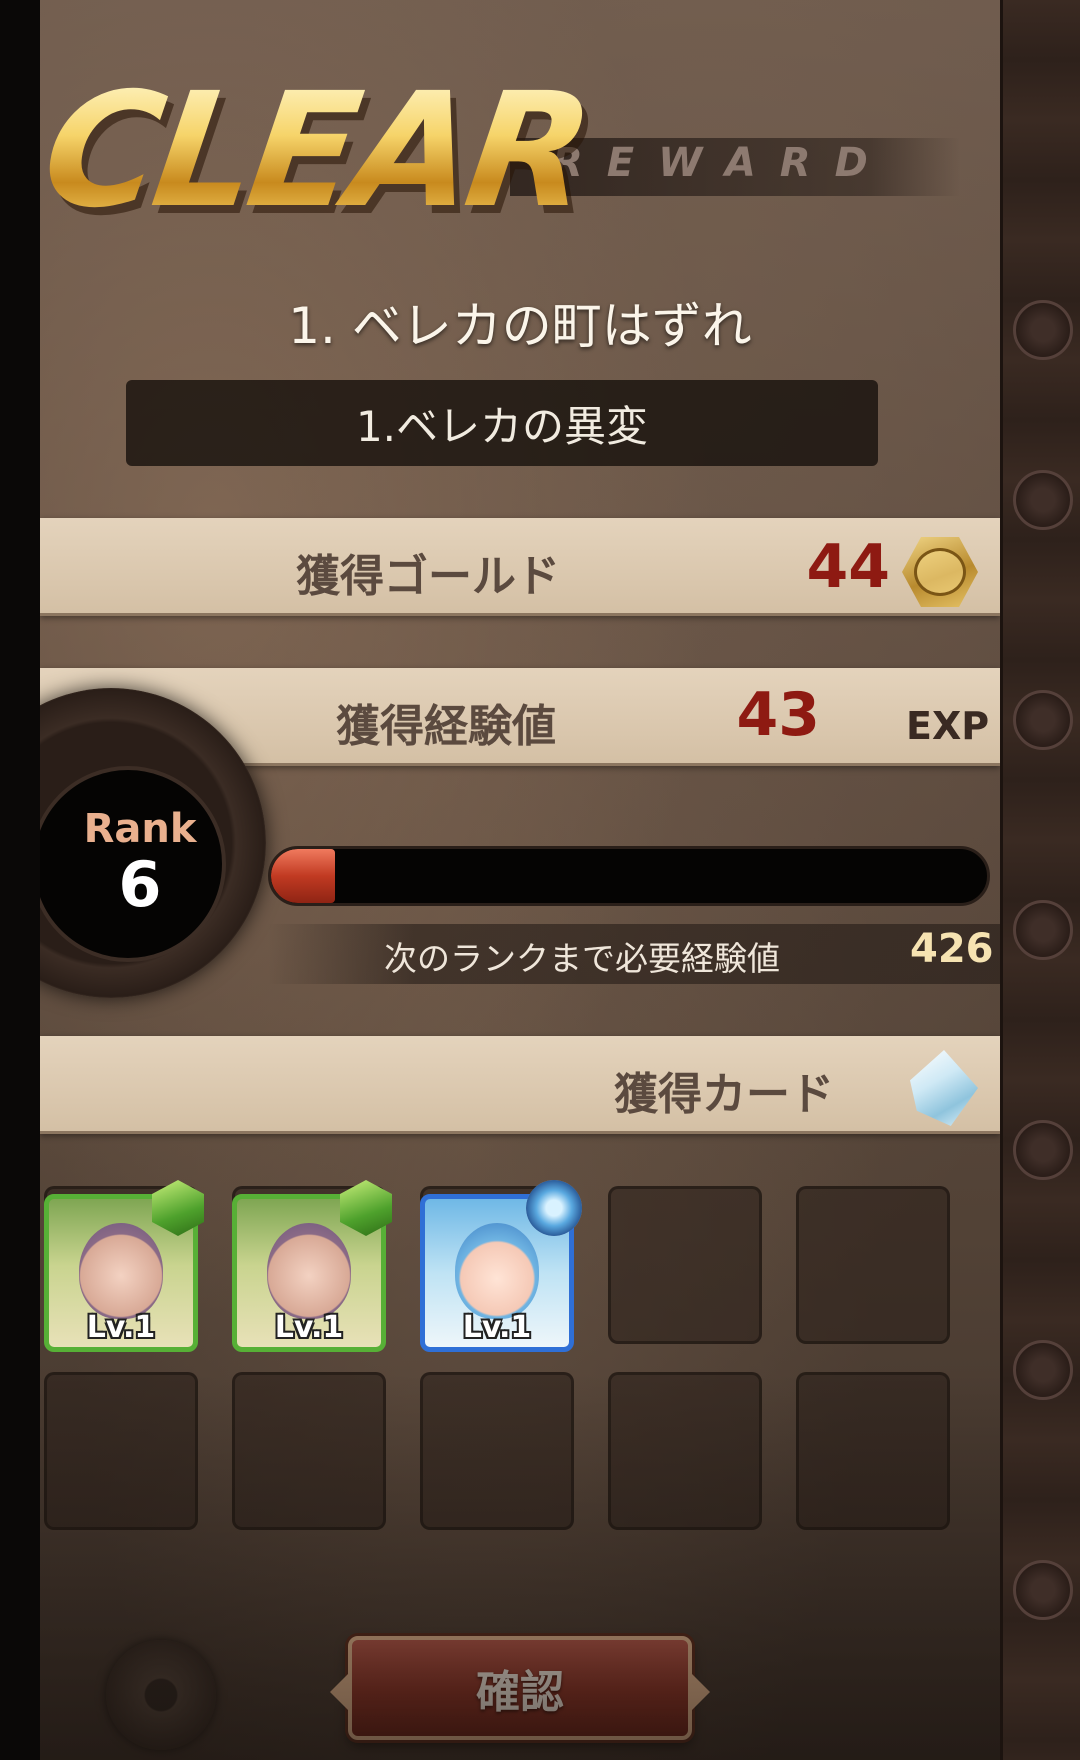 This screenshot has height=1760, width=1080. I want to click on gold-reward-band: 獲得ゴールド 44, so click(520, 567).